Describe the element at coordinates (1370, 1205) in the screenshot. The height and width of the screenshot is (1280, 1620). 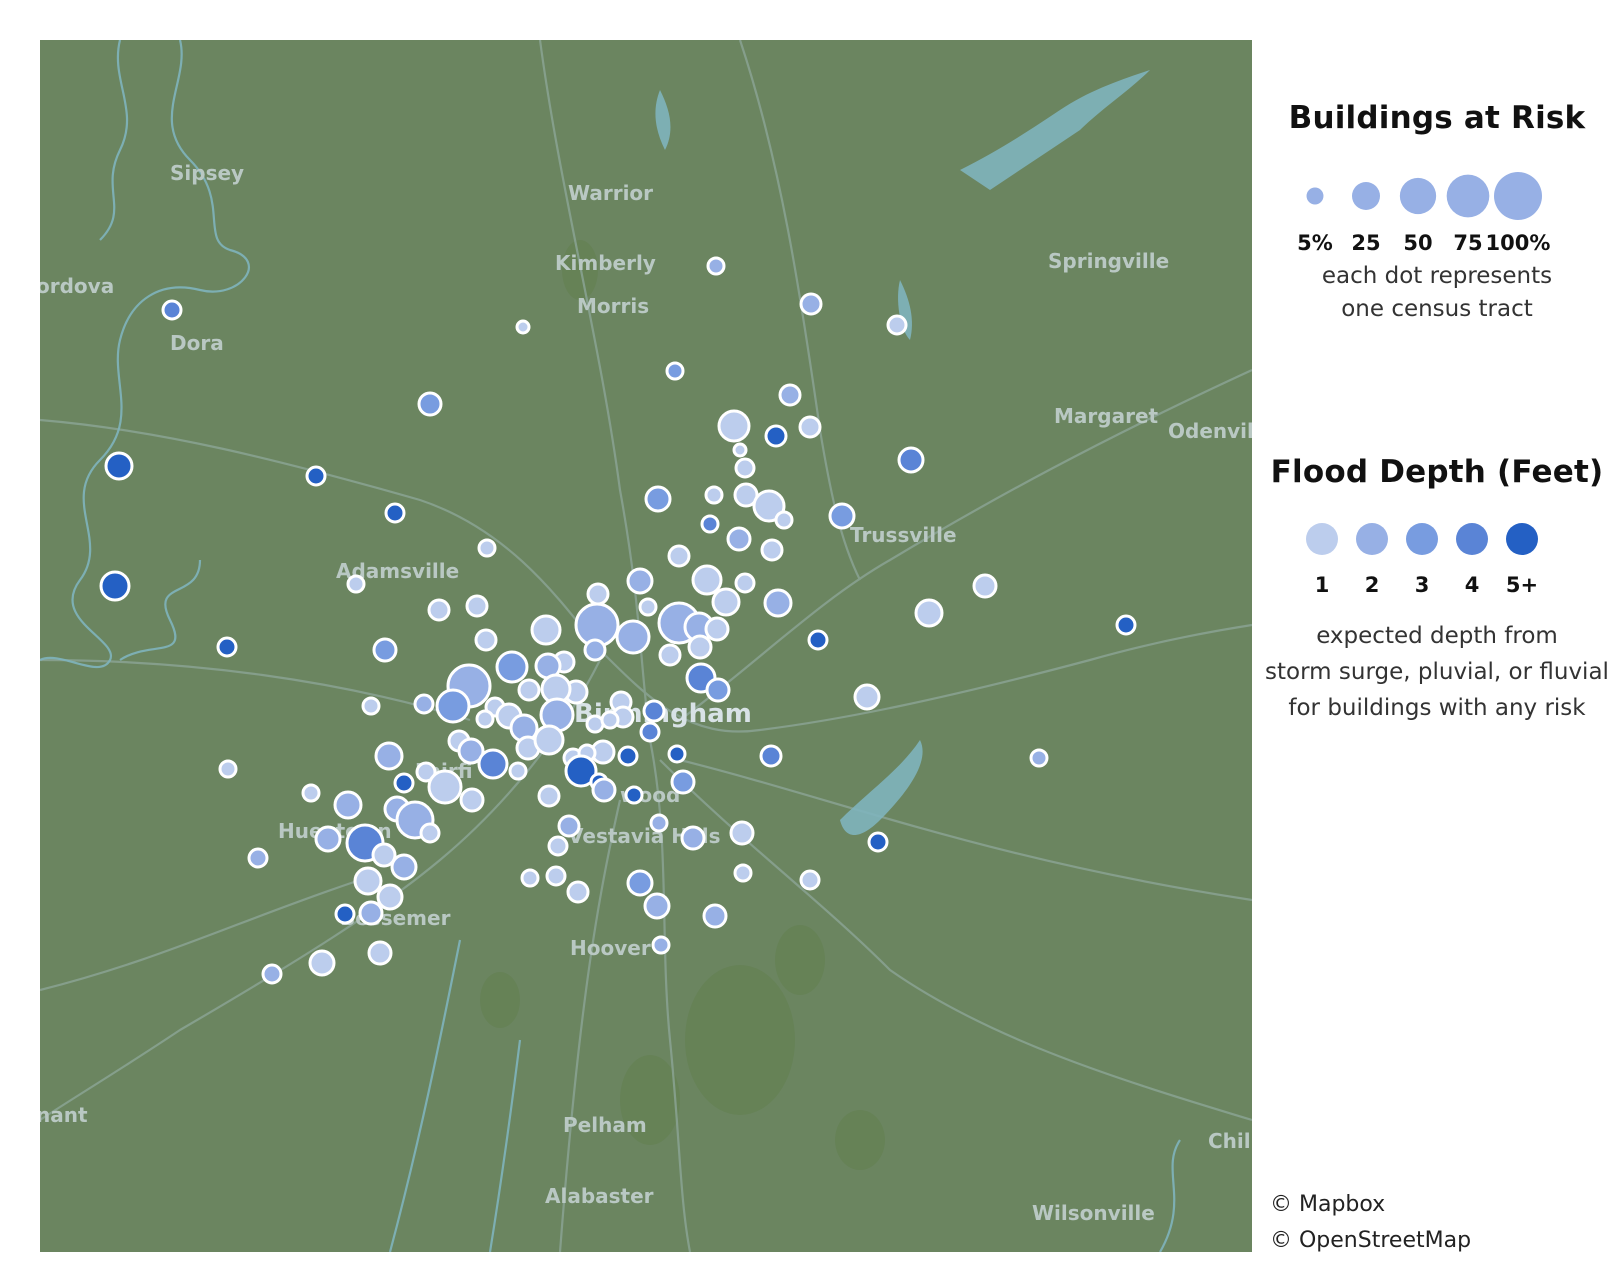
I see `credit-mapbox: © Mapbox` at that location.